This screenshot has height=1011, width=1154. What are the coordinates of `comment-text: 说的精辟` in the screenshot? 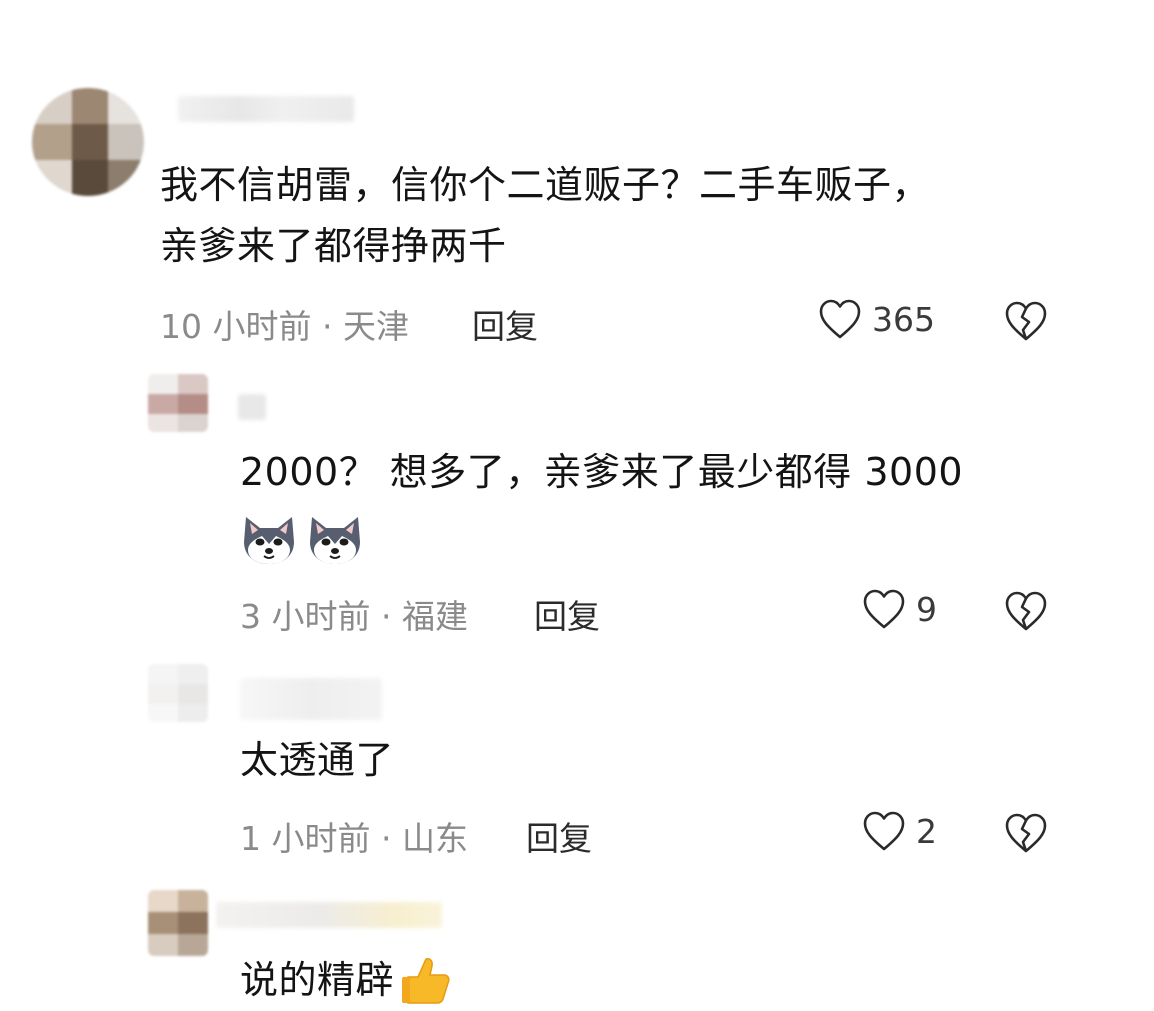 It's located at (346, 980).